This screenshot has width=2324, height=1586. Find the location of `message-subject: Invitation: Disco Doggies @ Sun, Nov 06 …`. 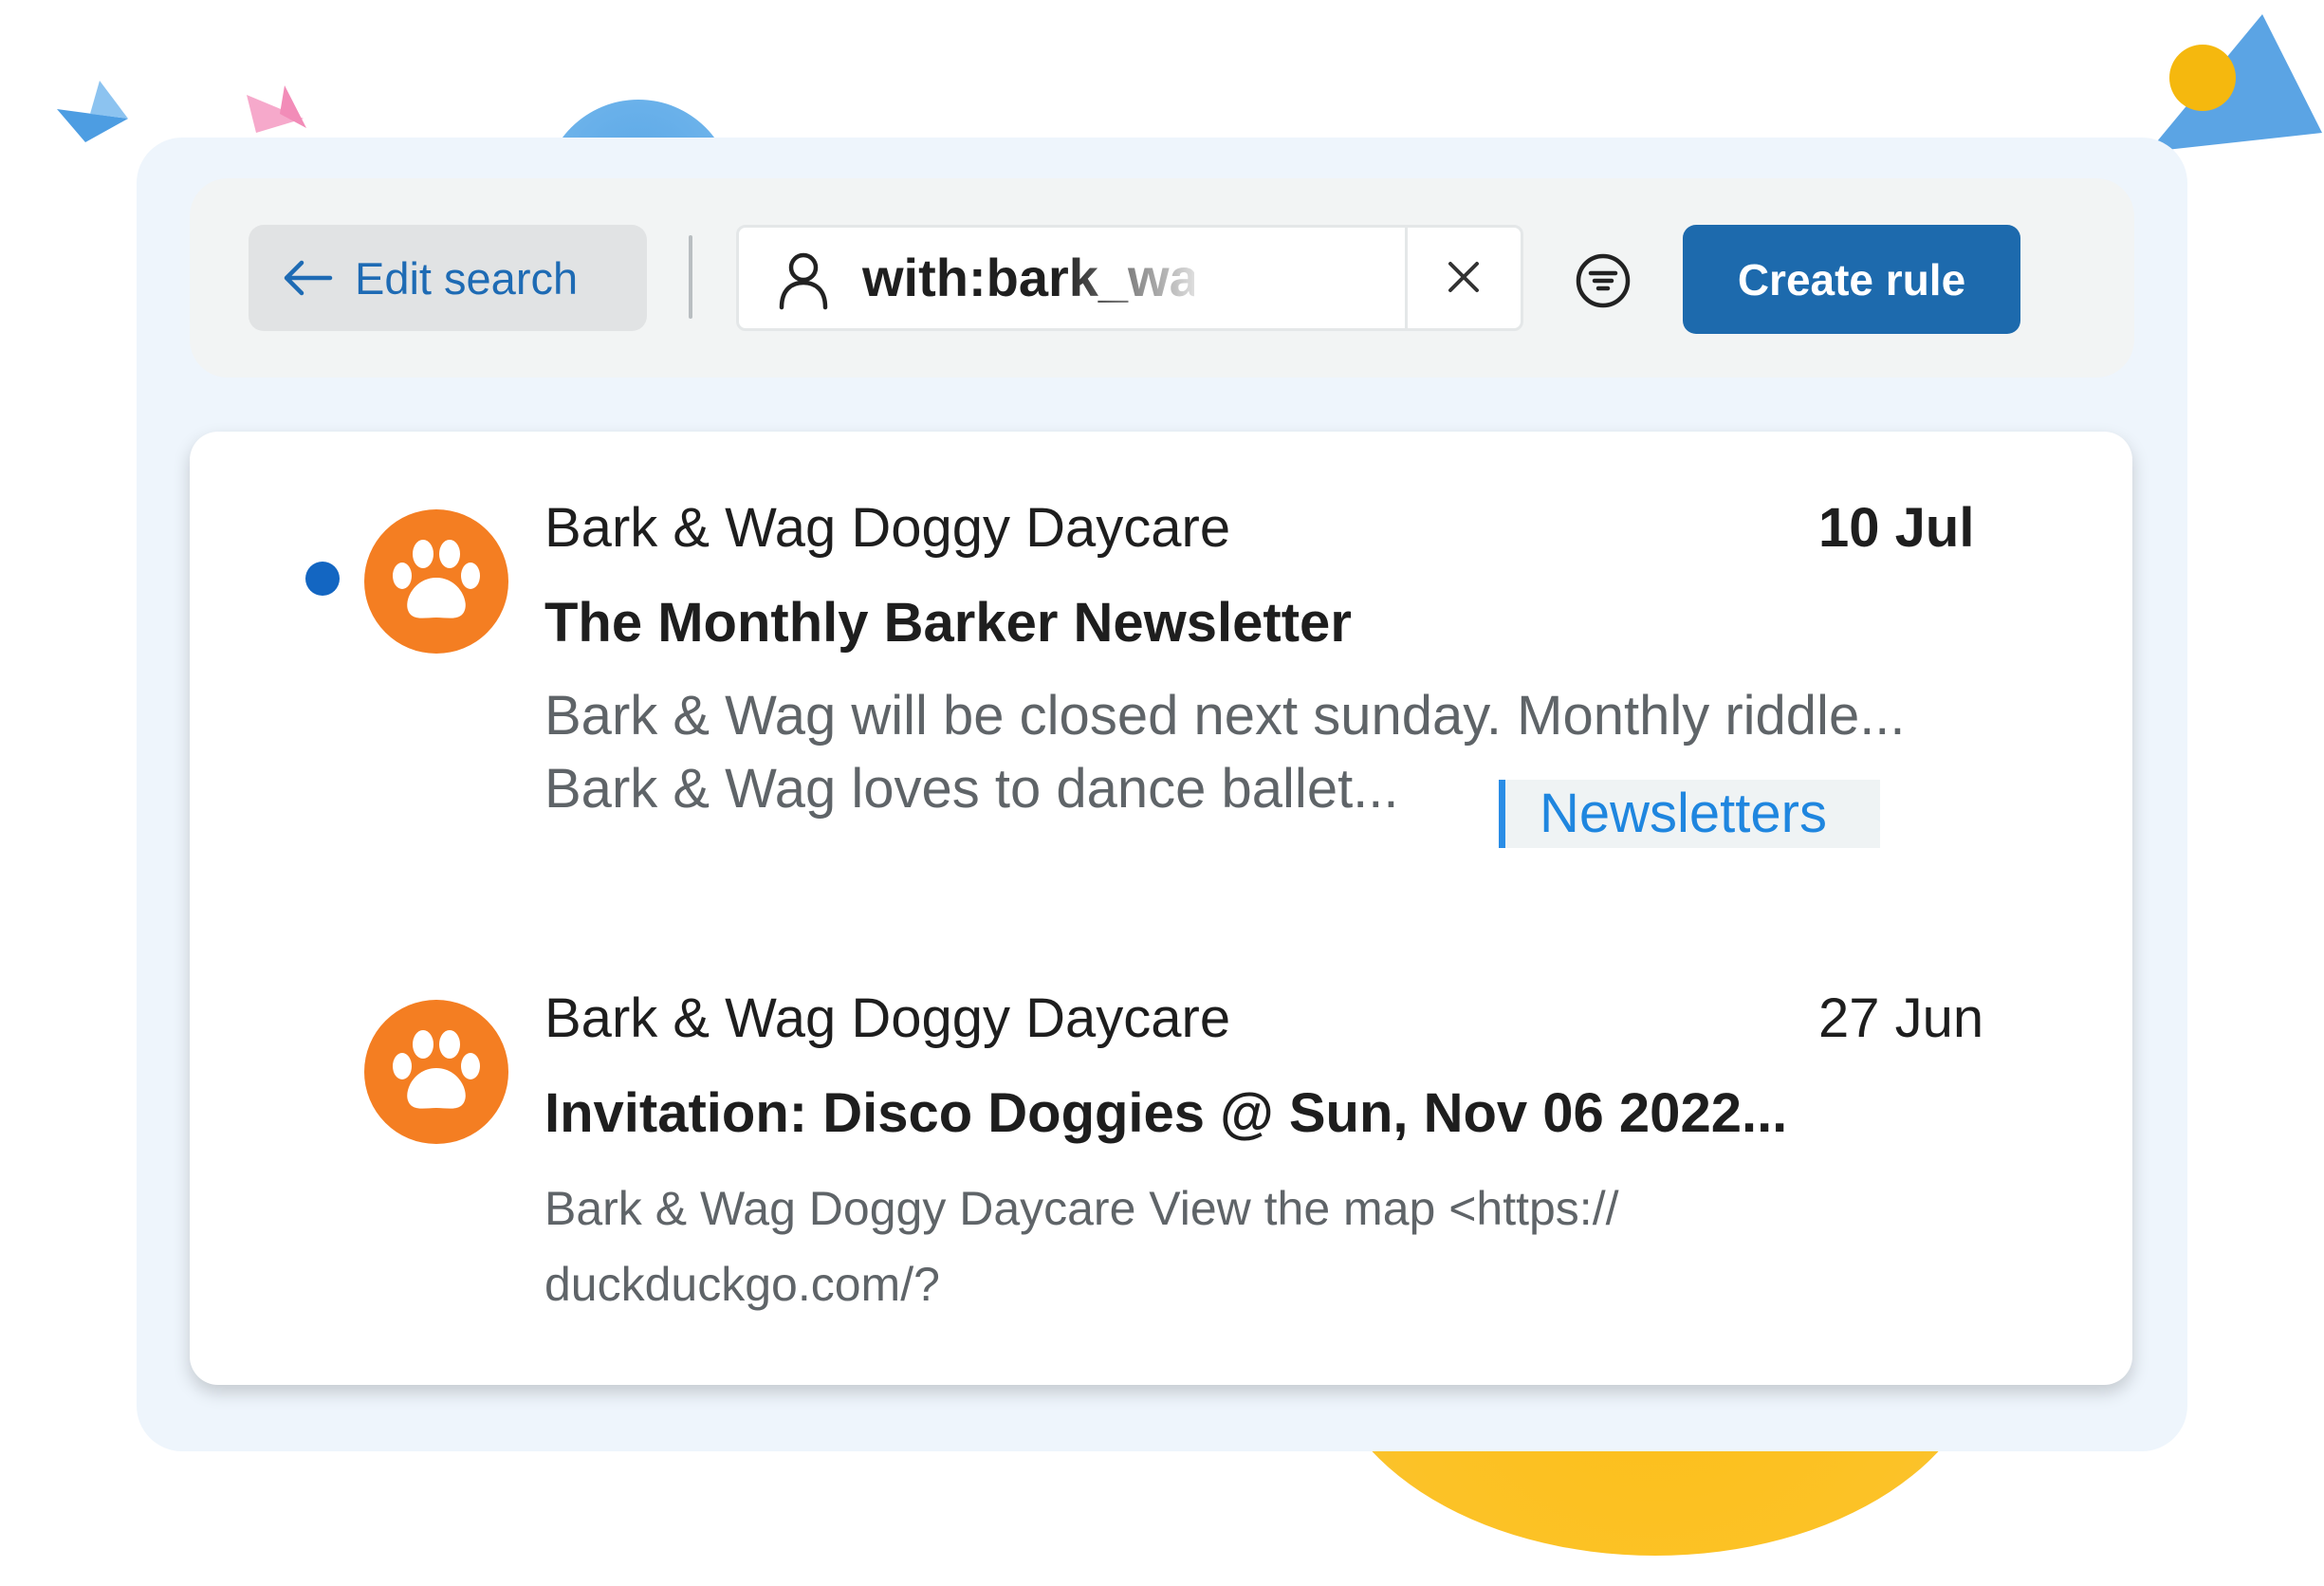

message-subject: Invitation: Disco Doggies @ Sun, Nov 06 … is located at coordinates (1166, 1113).